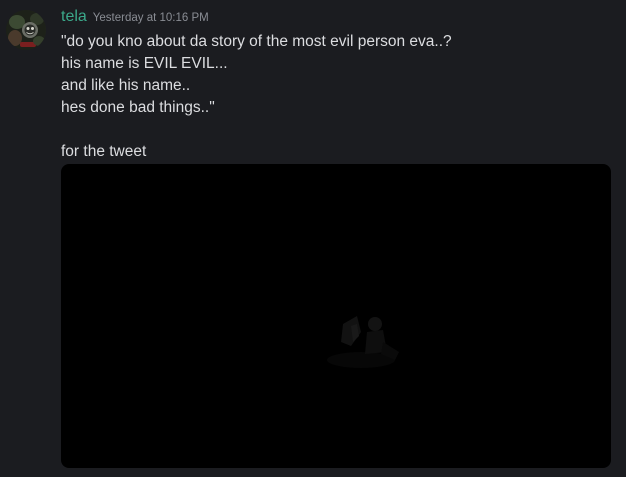  I want to click on message-line: hes done bad things..", so click(138, 107).